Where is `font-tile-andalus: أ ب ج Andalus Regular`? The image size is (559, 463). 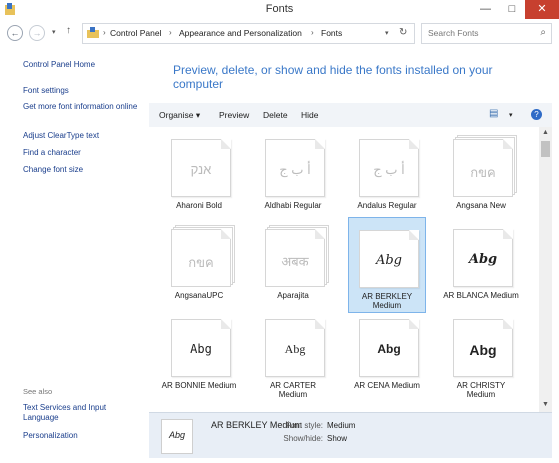 font-tile-andalus: أ ب ج Andalus Regular is located at coordinates (387, 176).